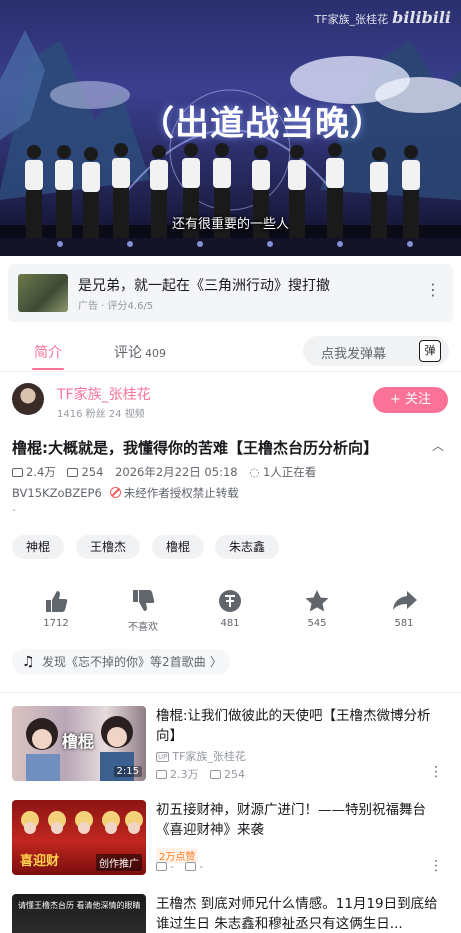  What do you see at coordinates (124, 662) in the screenshot?
I see `music-text: 发现《忘不掉的你》等2首歌曲` at bounding box center [124, 662].